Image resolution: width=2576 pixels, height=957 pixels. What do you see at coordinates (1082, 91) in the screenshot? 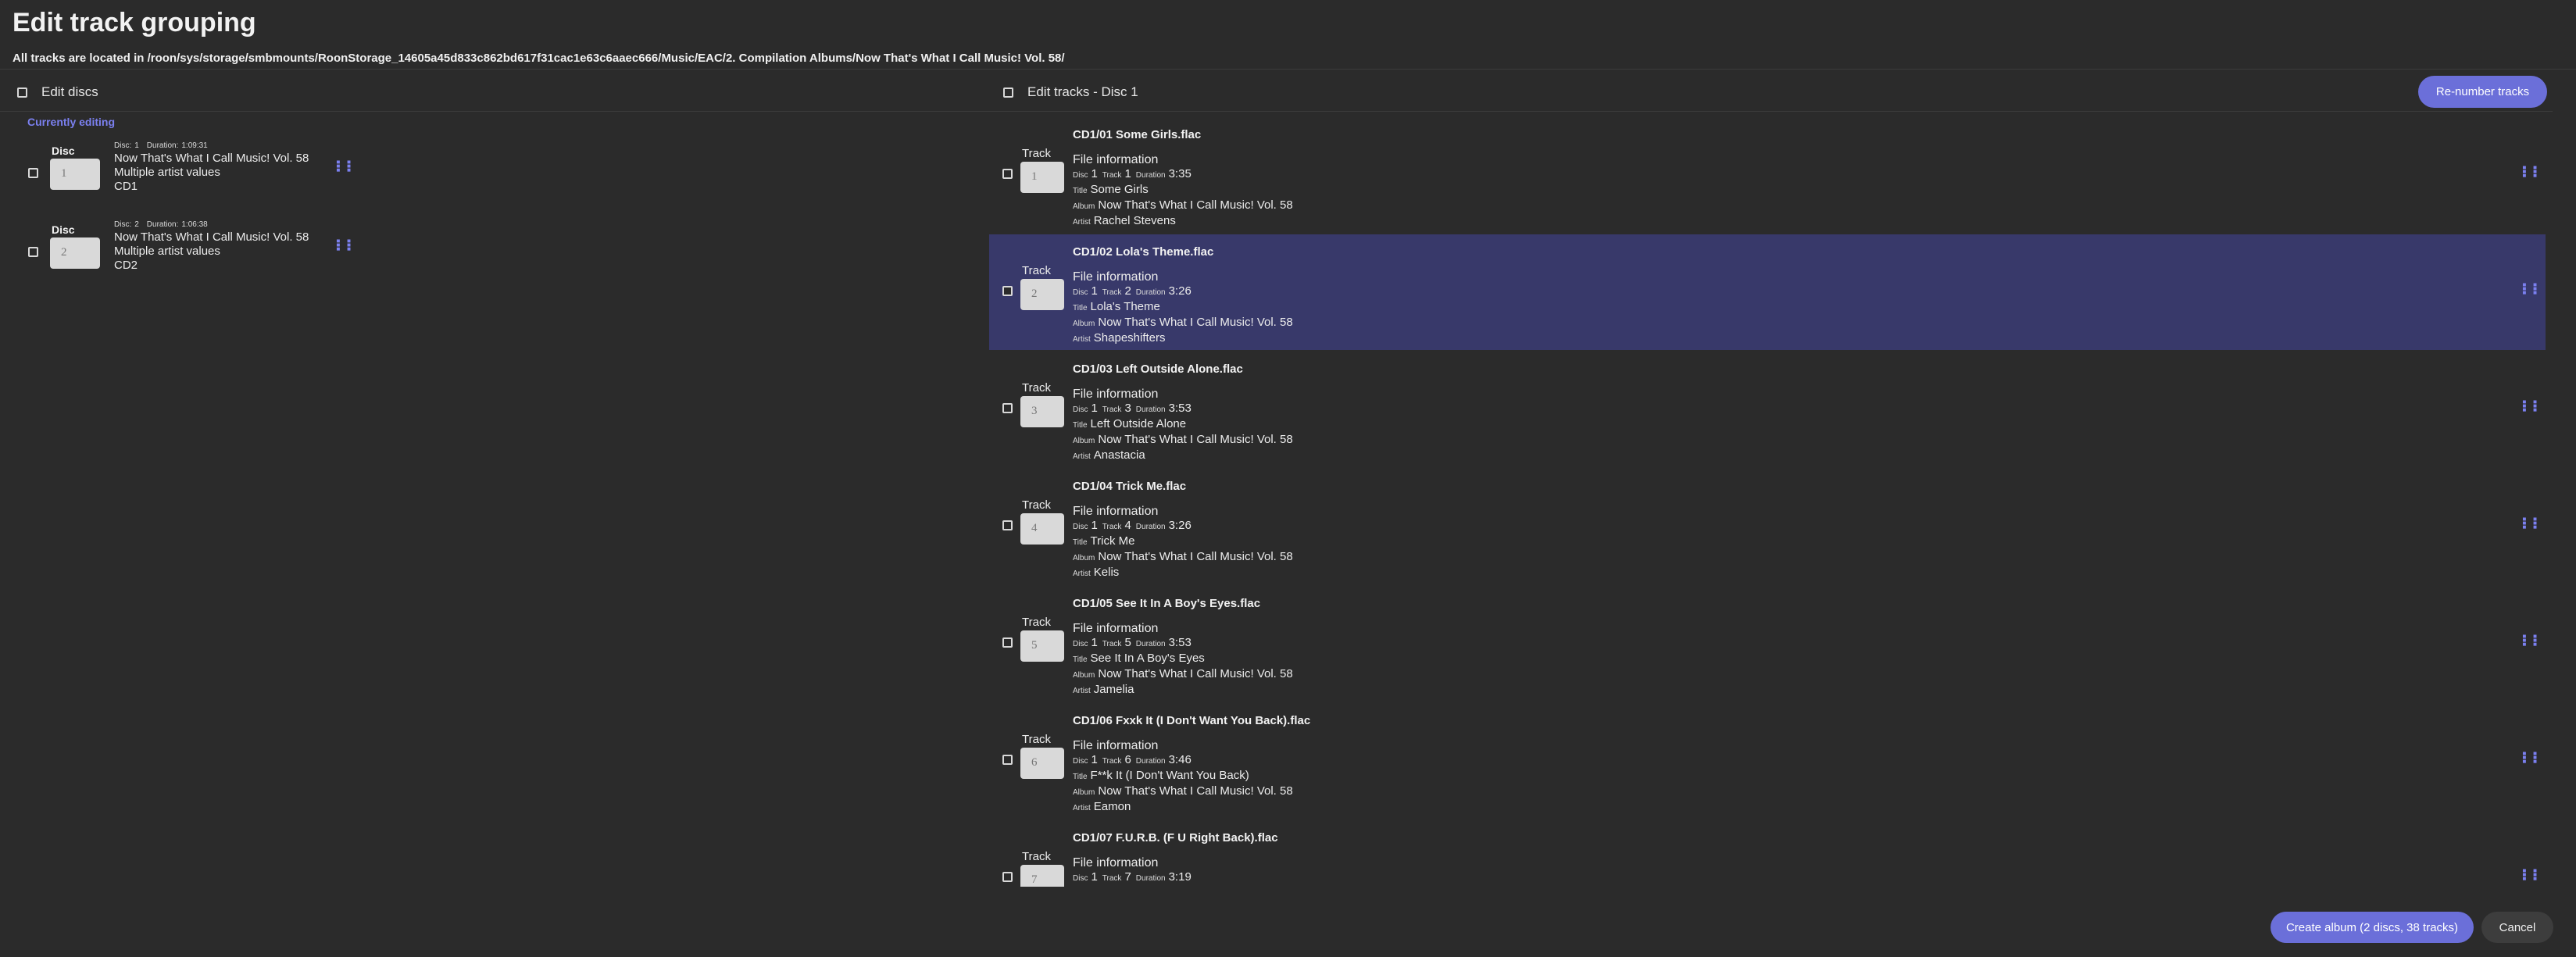
I see `tracks-header-label: Edit tracks - Disc 1` at bounding box center [1082, 91].